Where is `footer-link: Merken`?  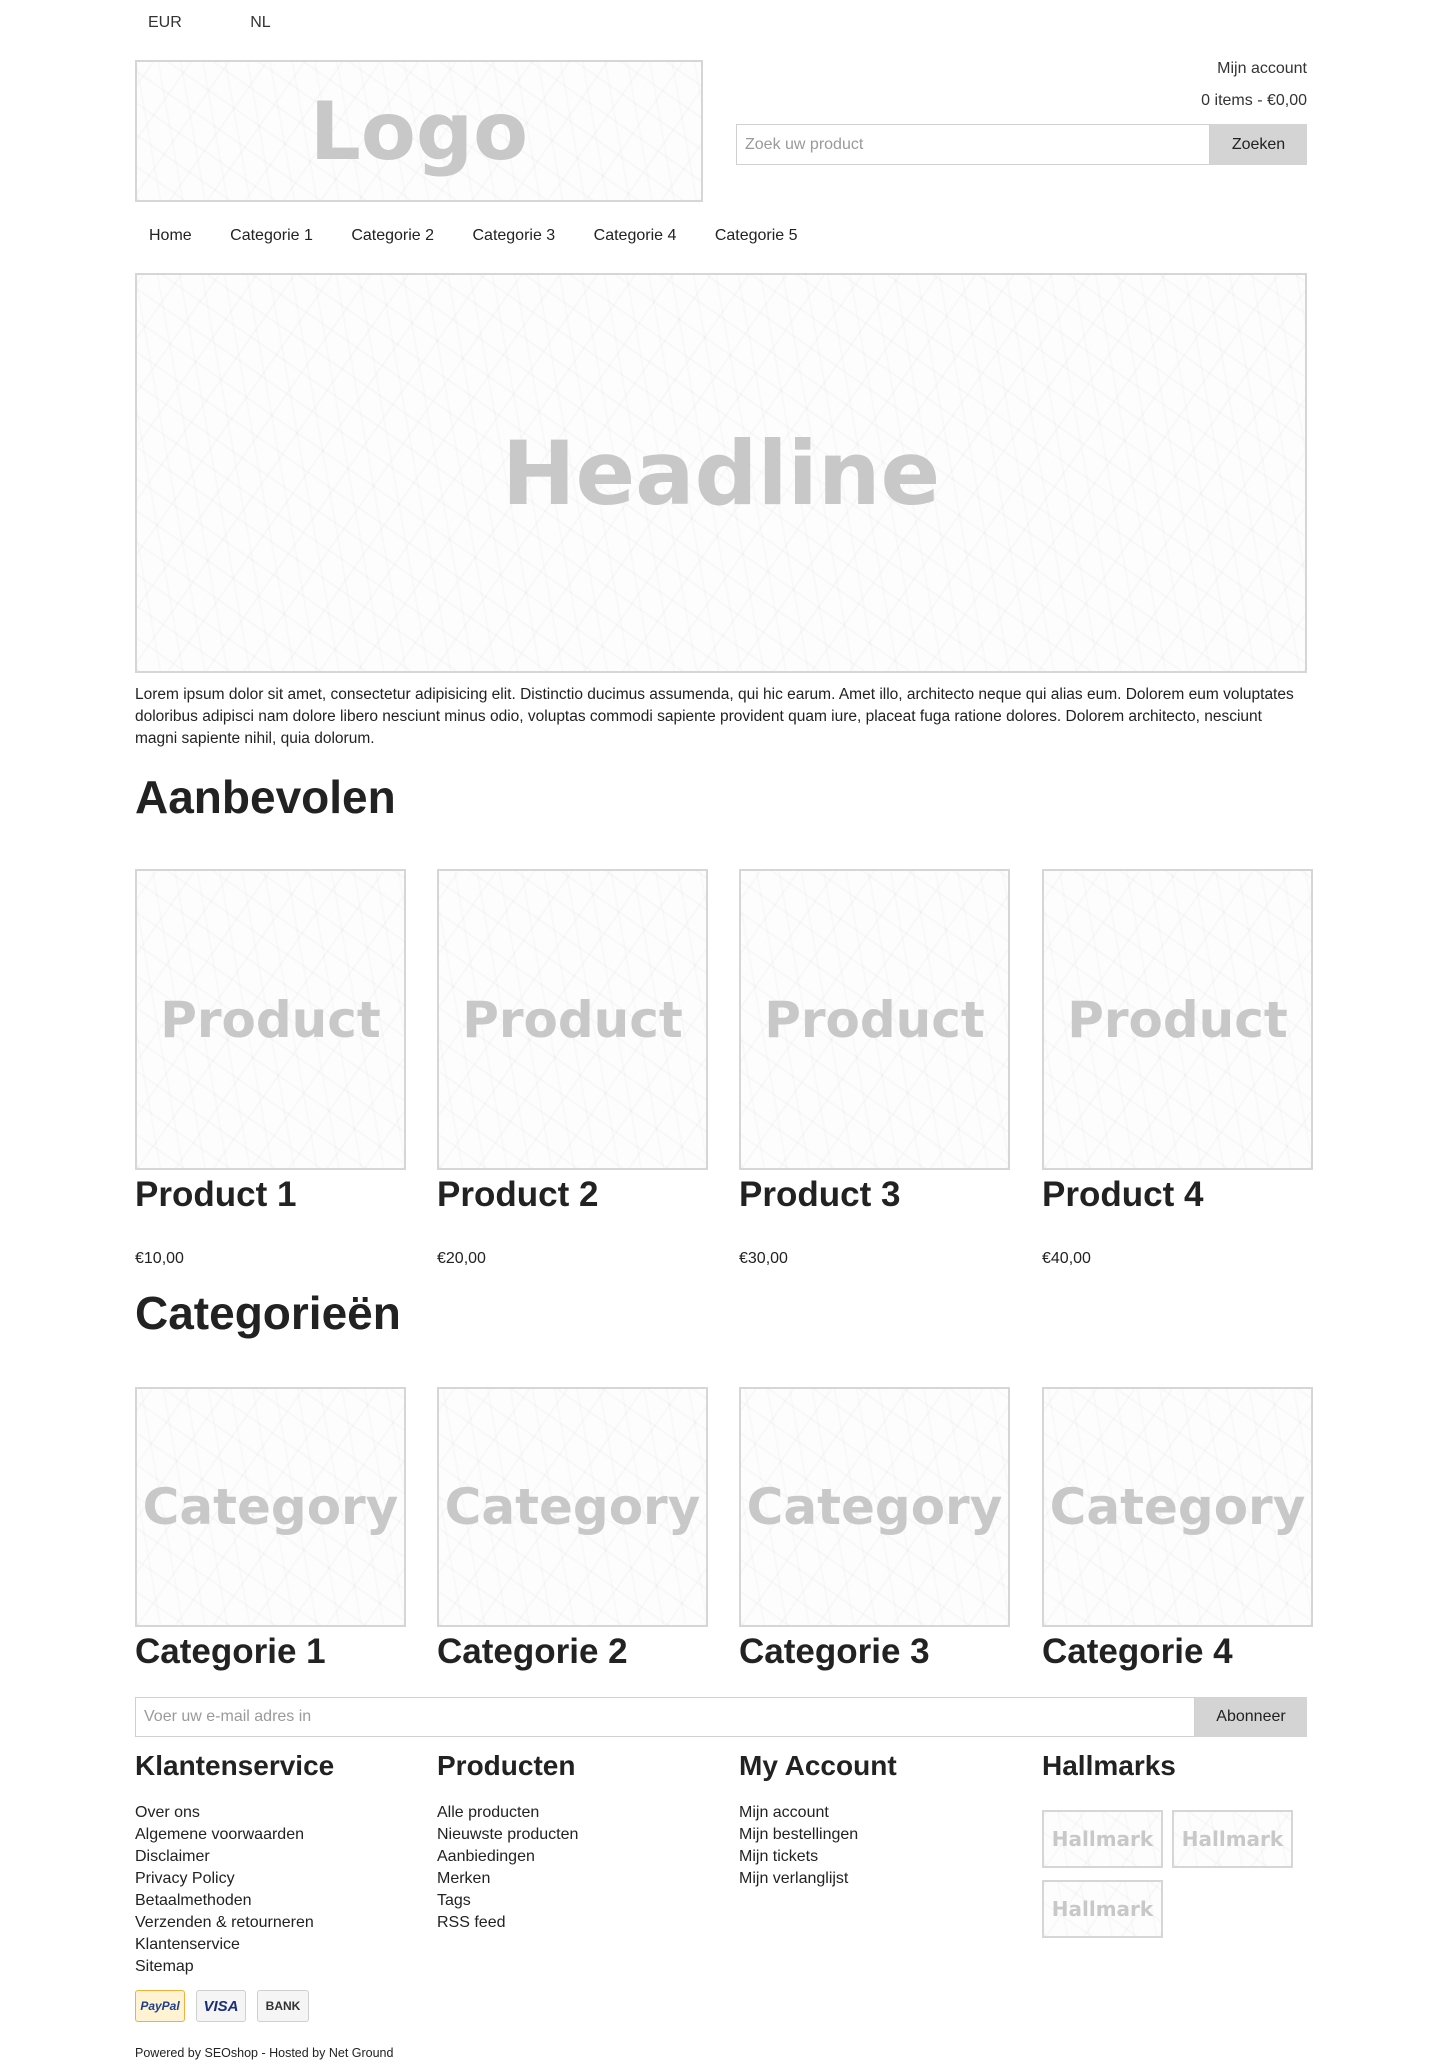
footer-link: Merken is located at coordinates (577, 1879).